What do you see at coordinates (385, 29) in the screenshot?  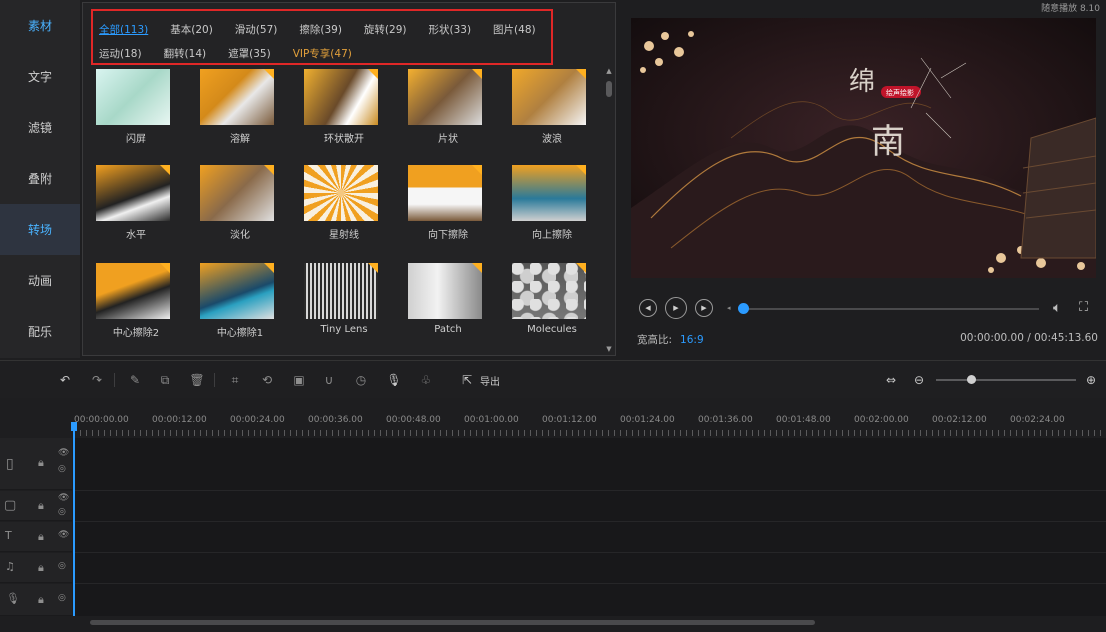 I see `category-tab-rotate: 旋转(29)` at bounding box center [385, 29].